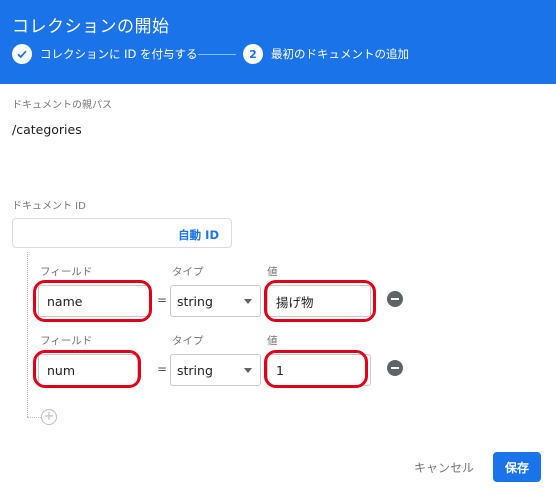 The height and width of the screenshot is (496, 556). Describe the element at coordinates (444, 467) in the screenshot. I see `cancel-button: キャンセル` at that location.